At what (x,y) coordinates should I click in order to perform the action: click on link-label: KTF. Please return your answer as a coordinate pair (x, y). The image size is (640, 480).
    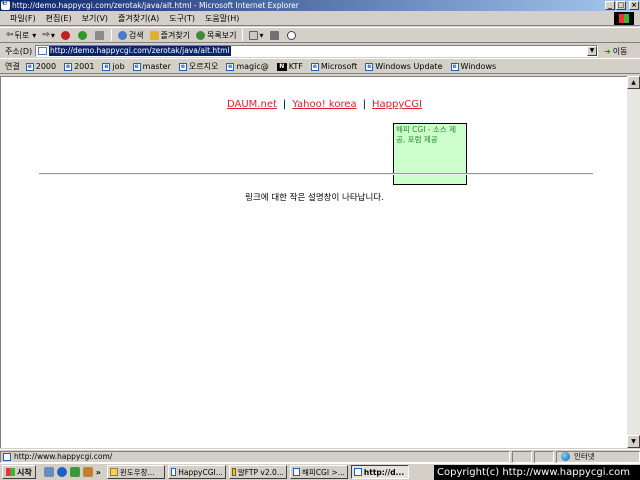
    Looking at the image, I should click on (295, 66).